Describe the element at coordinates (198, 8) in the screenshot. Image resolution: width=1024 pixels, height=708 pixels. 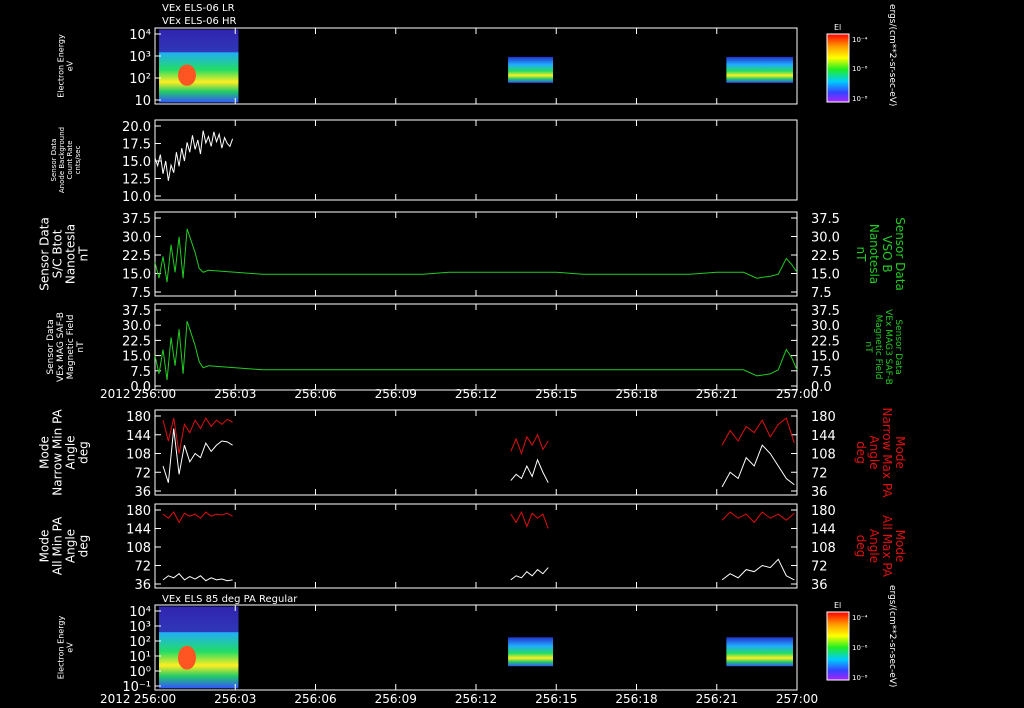
I see `title-line-1: VEx ELS-06 LR` at that location.